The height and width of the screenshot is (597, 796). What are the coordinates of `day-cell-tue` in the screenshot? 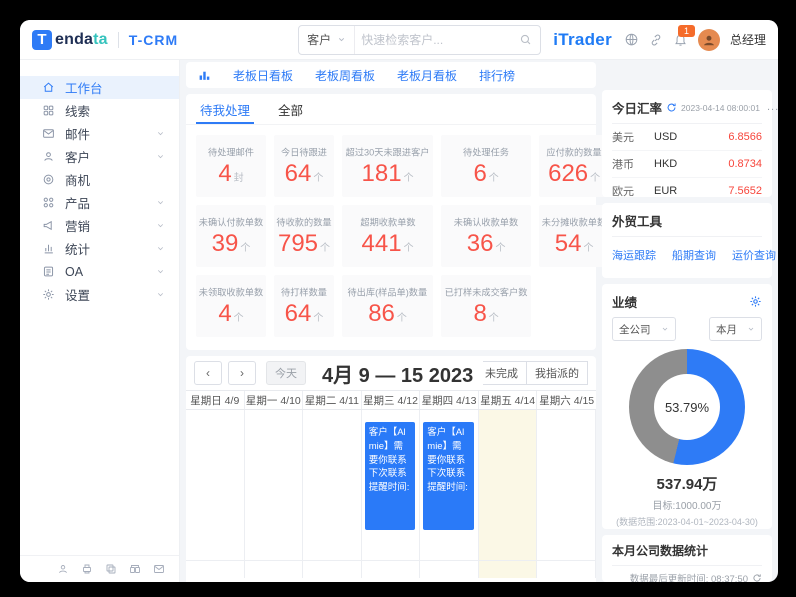 It's located at (332, 494).